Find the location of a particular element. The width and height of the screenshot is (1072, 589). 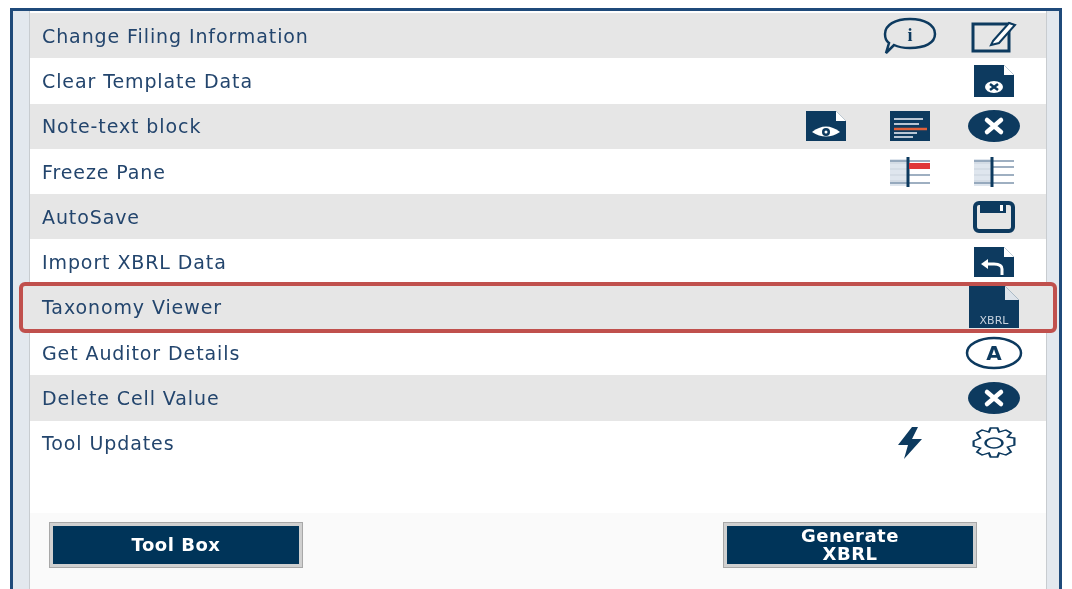

file-delete-icon is located at coordinates (994, 80).